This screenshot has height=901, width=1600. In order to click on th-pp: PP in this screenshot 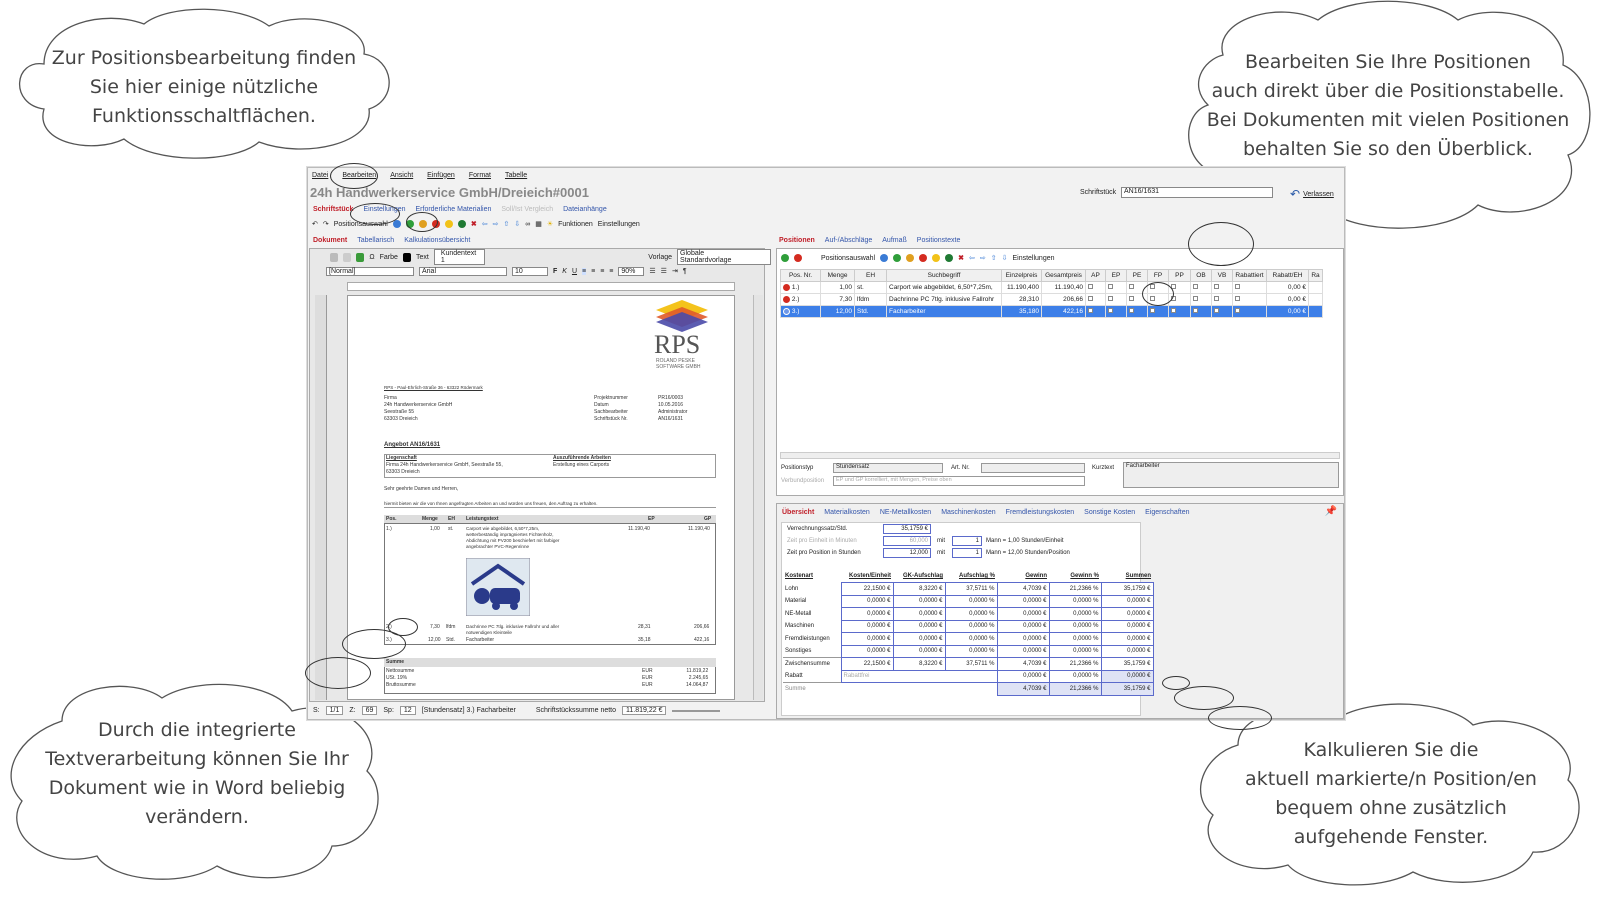, I will do `click(1179, 275)`.